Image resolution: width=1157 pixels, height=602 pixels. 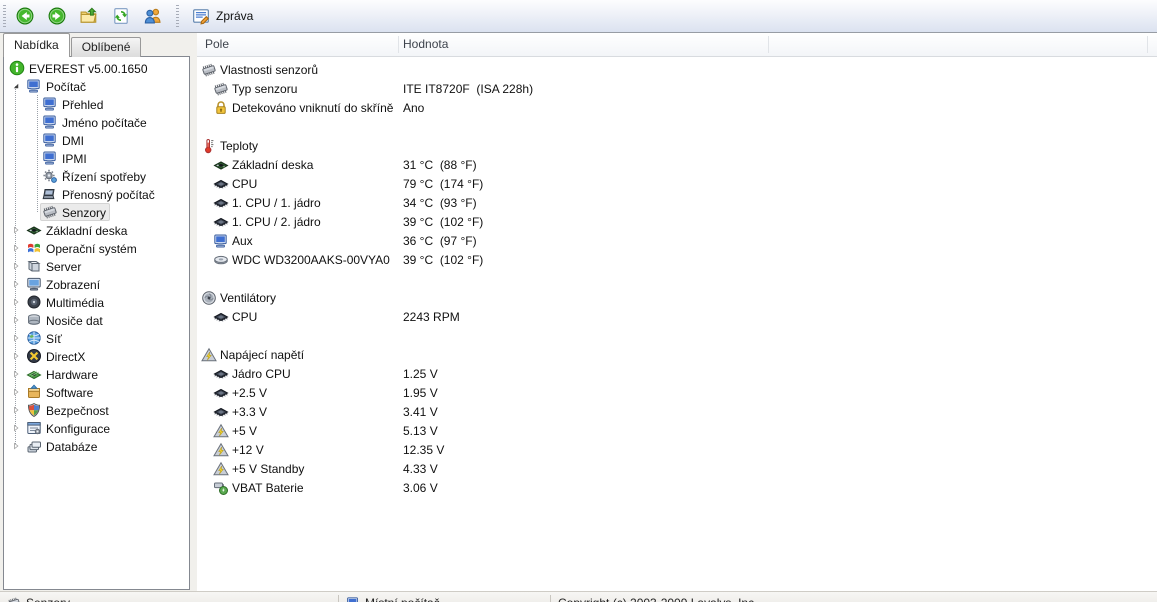 What do you see at coordinates (222, 16) in the screenshot?
I see `report-button: Zpráva` at bounding box center [222, 16].